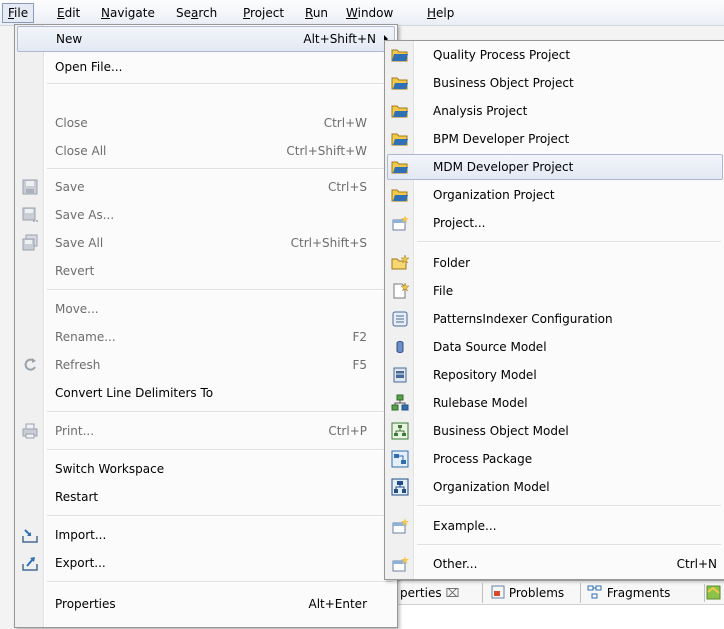 This screenshot has height=629, width=724. Describe the element at coordinates (491, 487) in the screenshot. I see `new-item-label: Organization Model` at that location.